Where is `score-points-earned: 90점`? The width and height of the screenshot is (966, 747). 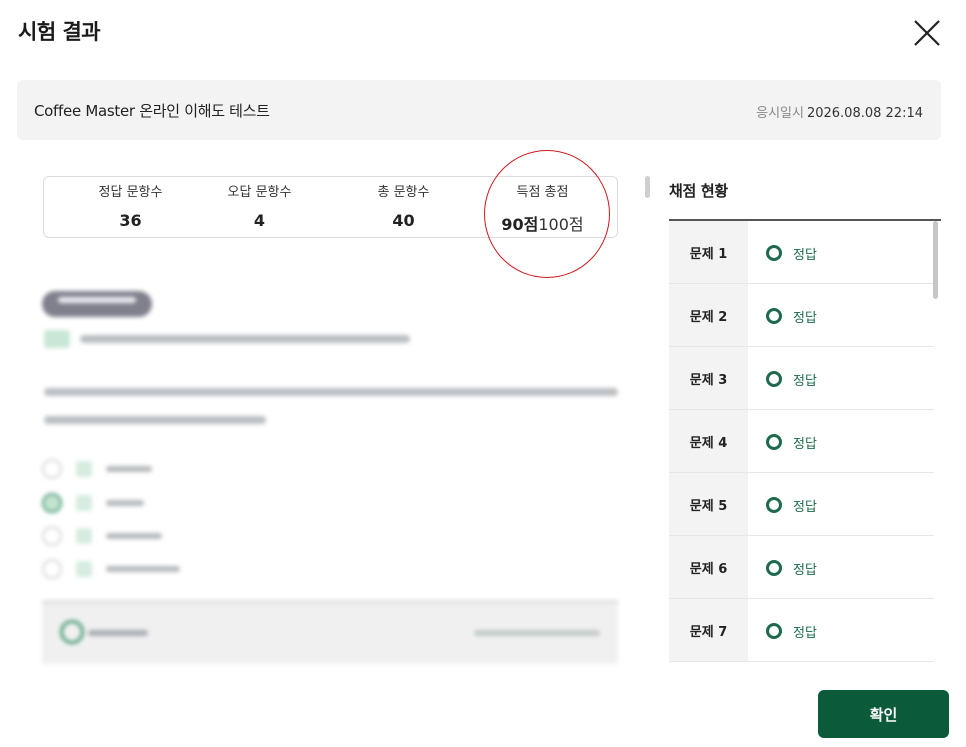 score-points-earned: 90점 is located at coordinates (520, 224).